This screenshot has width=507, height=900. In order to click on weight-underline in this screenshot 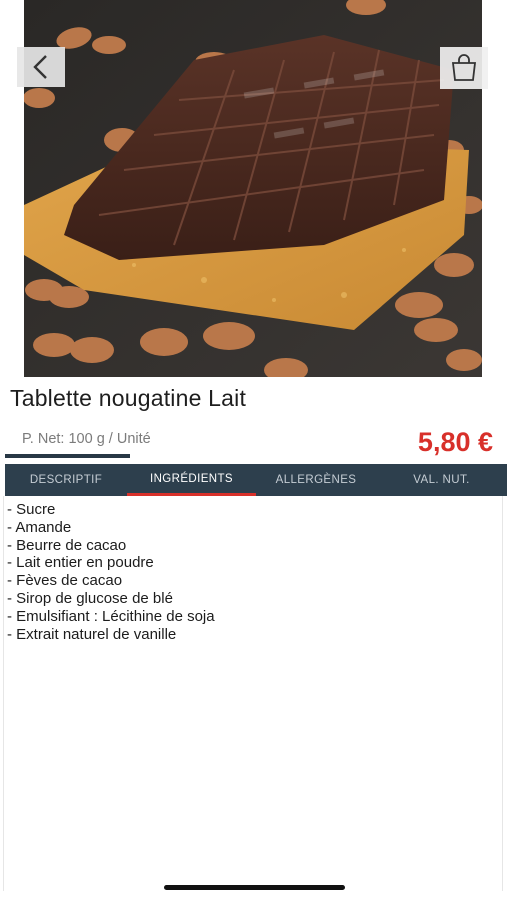, I will do `click(67, 456)`.